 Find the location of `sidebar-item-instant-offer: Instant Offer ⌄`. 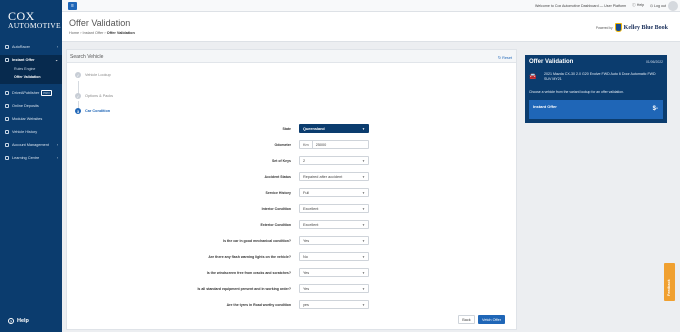

sidebar-item-instant-offer: Instant Offer ⌄ is located at coordinates (31, 59).